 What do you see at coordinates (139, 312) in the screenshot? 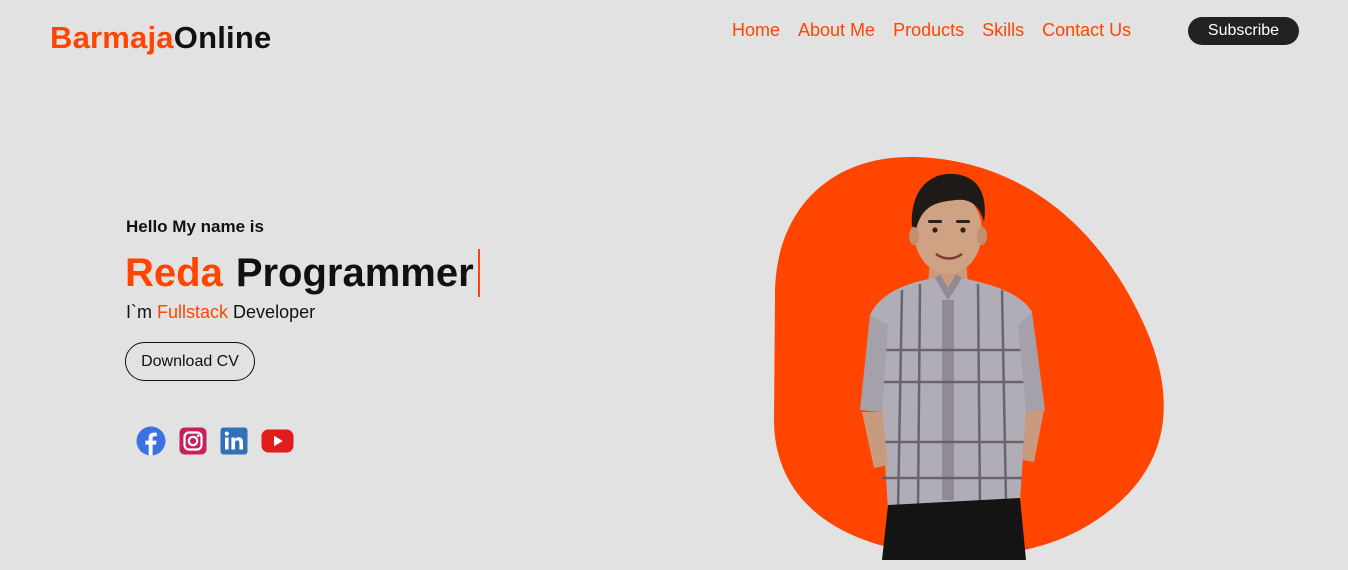
I see `role-prefix: I`m` at bounding box center [139, 312].